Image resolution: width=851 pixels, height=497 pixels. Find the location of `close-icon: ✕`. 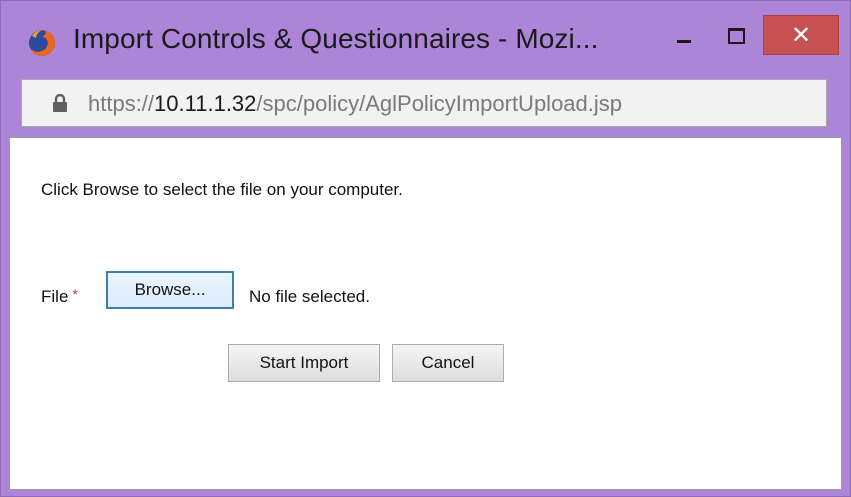

close-icon: ✕ is located at coordinates (801, 35).